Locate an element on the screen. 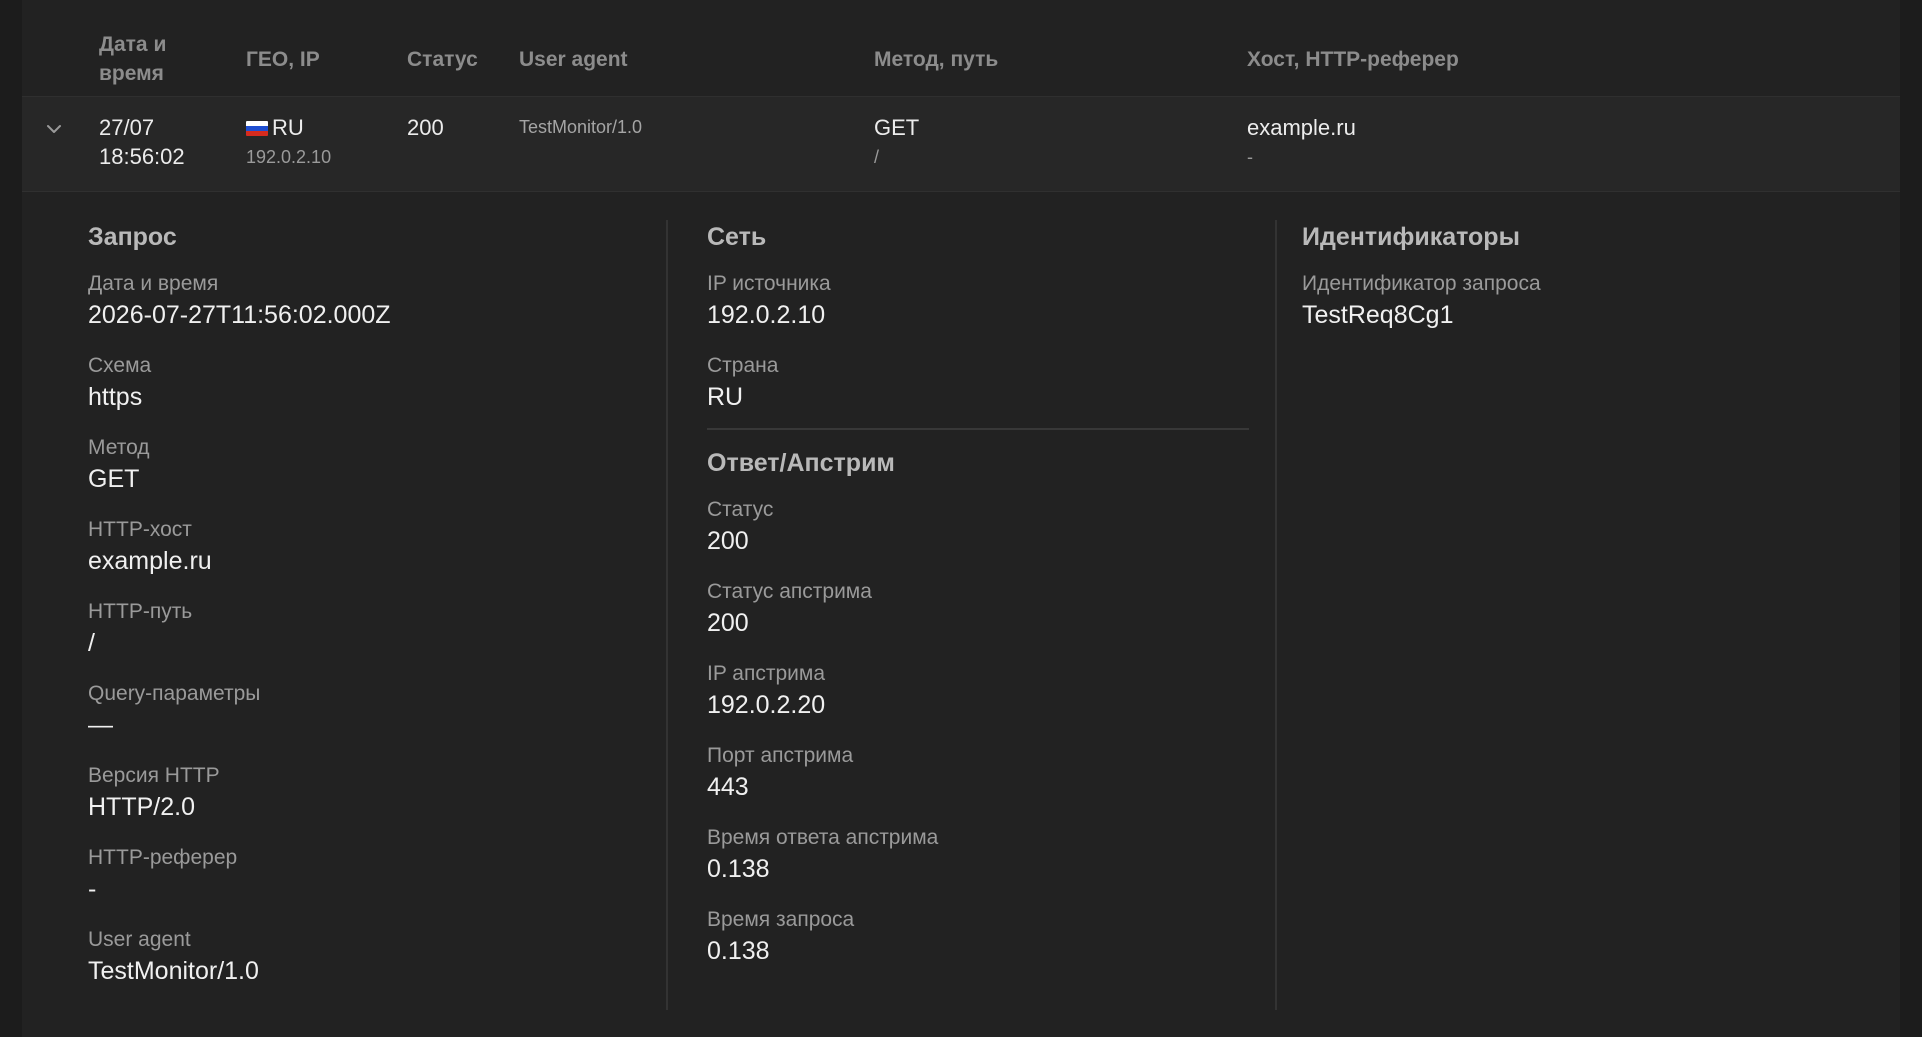 Image resolution: width=1922 pixels, height=1037 pixels. row-country: RU is located at coordinates (275, 128).